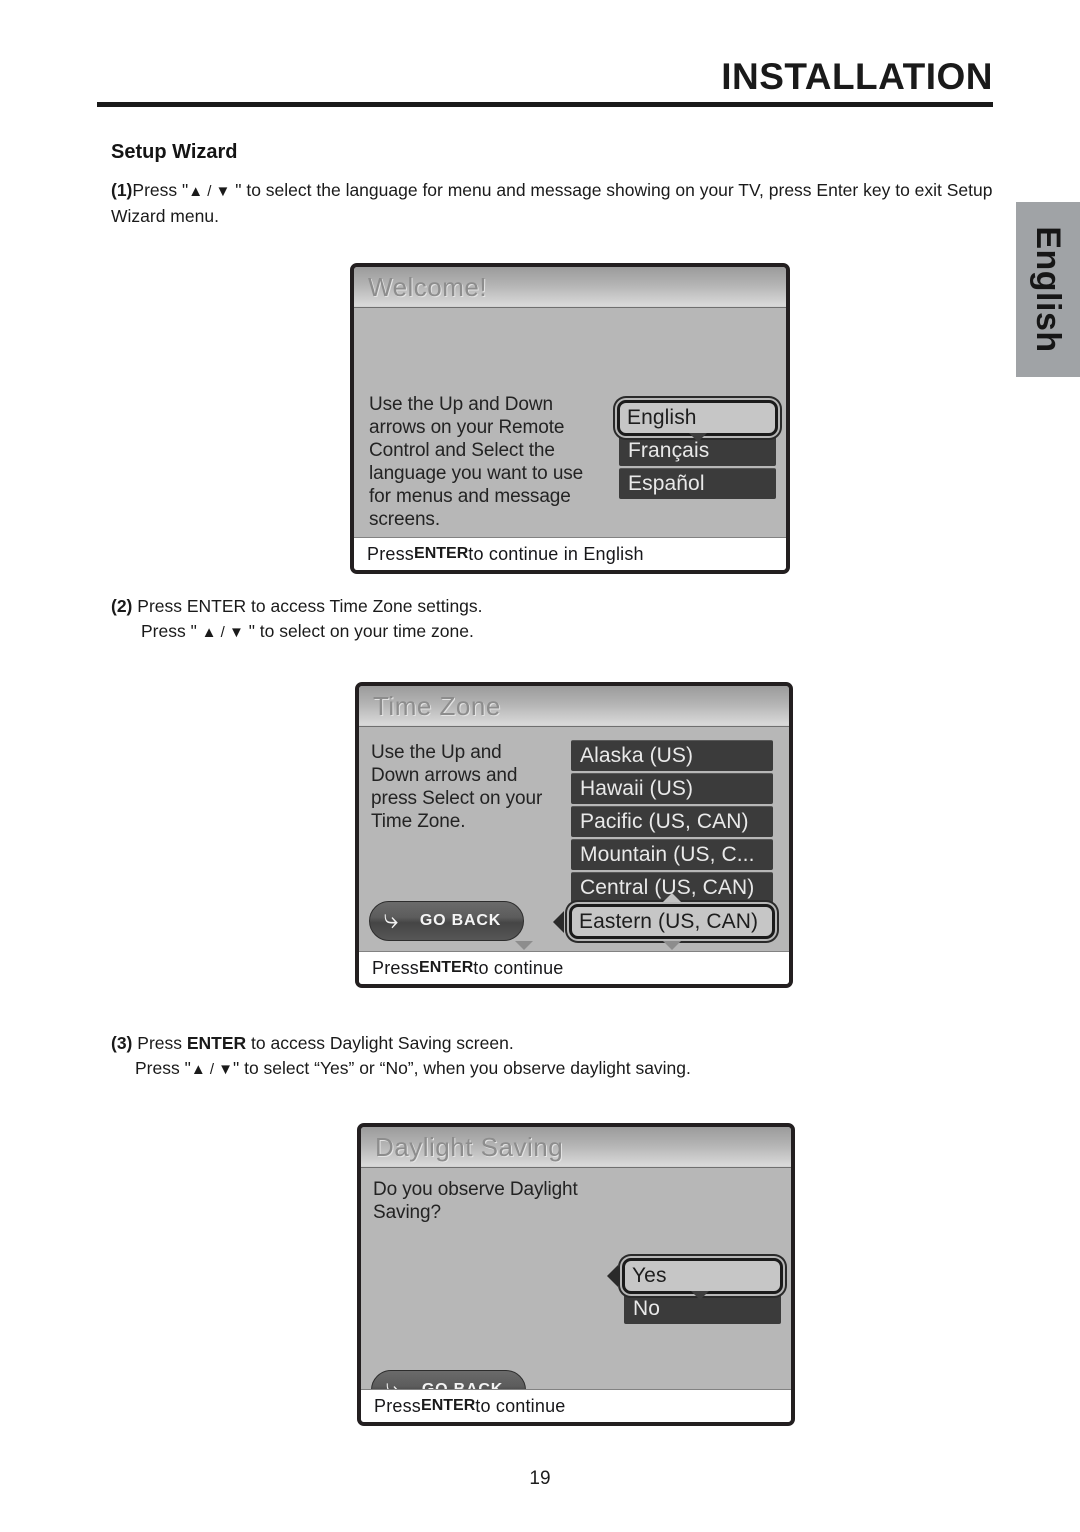  I want to click on language-option-francais-label: Français, so click(669, 450).